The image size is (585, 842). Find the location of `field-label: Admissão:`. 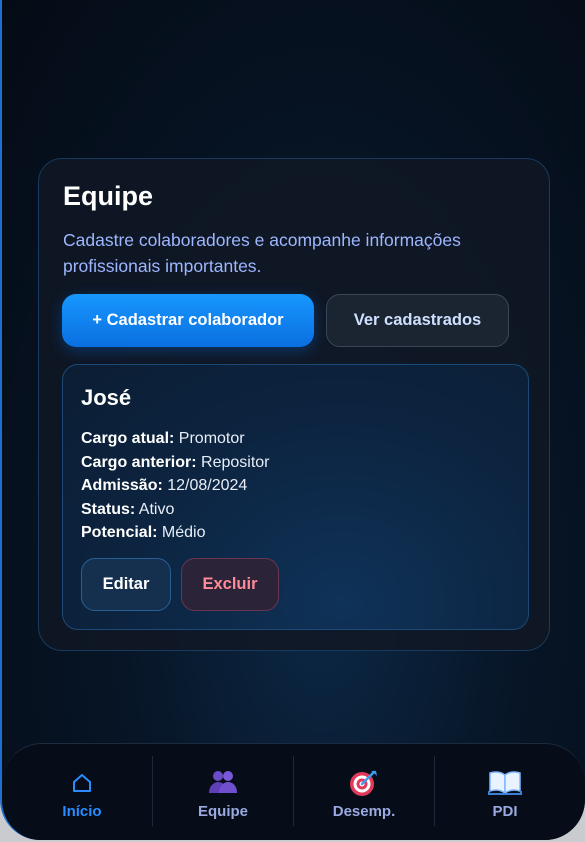

field-label: Admissão: is located at coordinates (122, 485).